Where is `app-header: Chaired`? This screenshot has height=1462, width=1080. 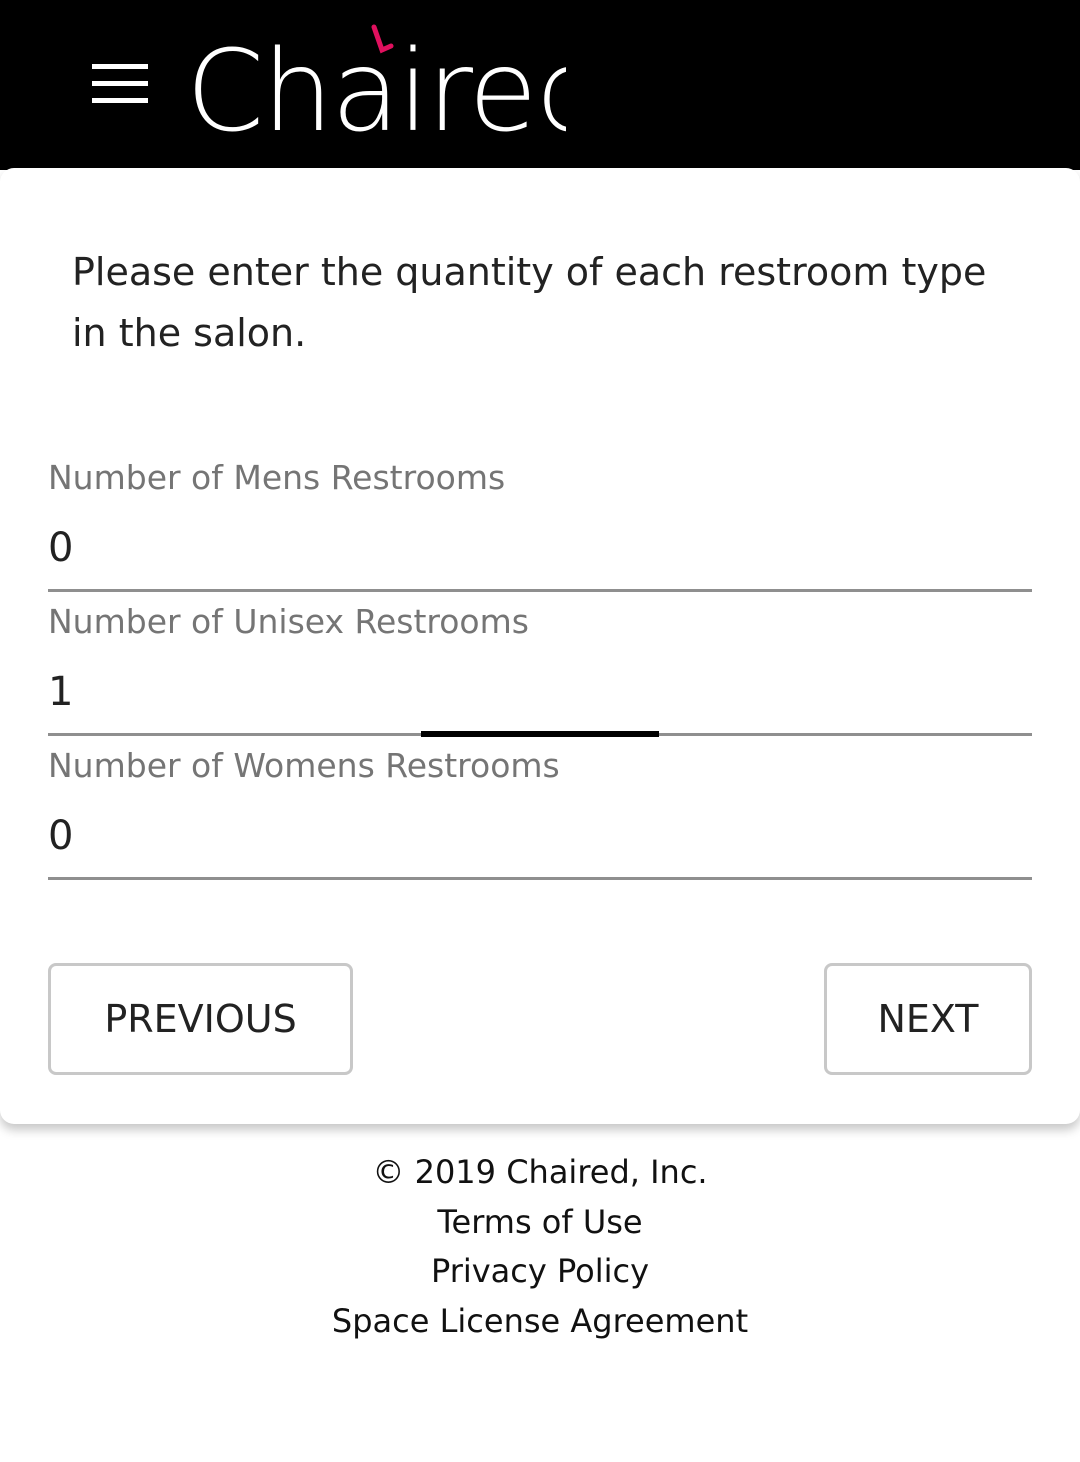
app-header: Chaired is located at coordinates (540, 85).